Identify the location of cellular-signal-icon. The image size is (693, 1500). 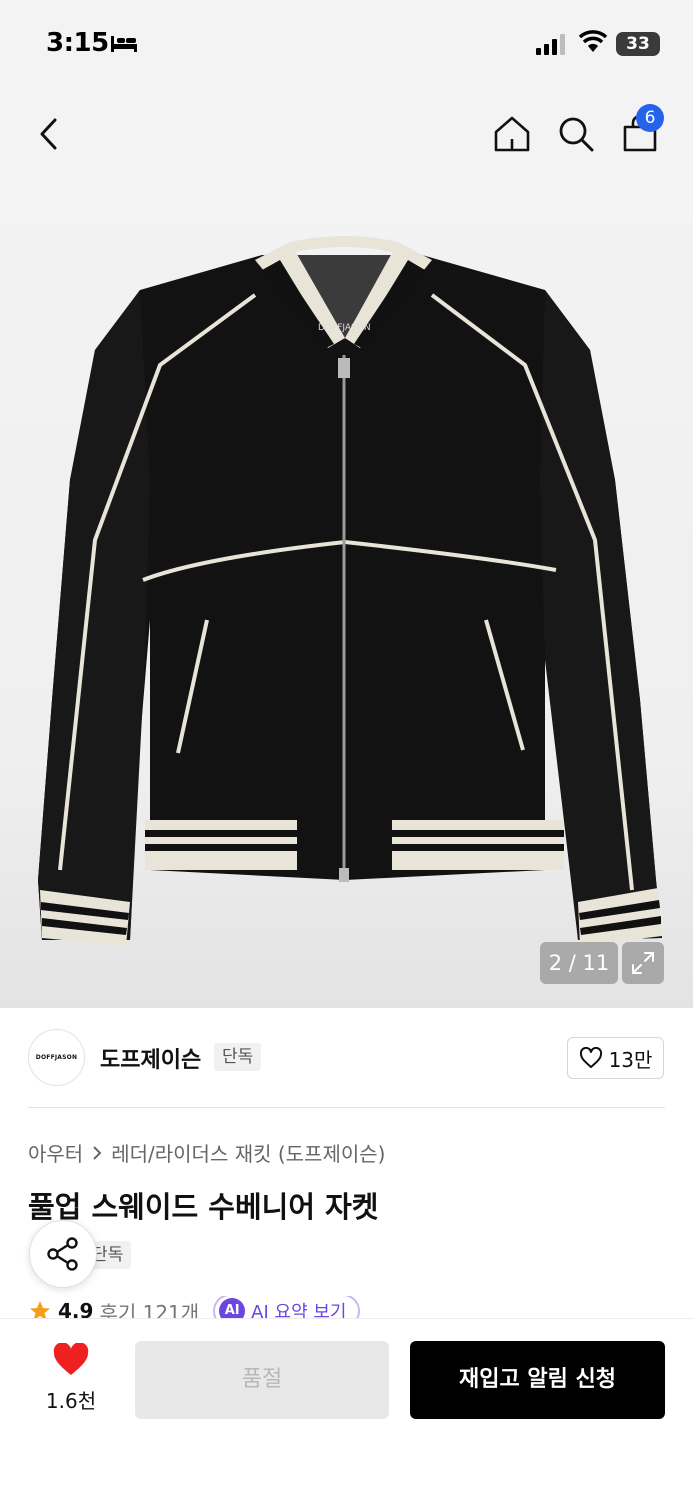
(550, 44).